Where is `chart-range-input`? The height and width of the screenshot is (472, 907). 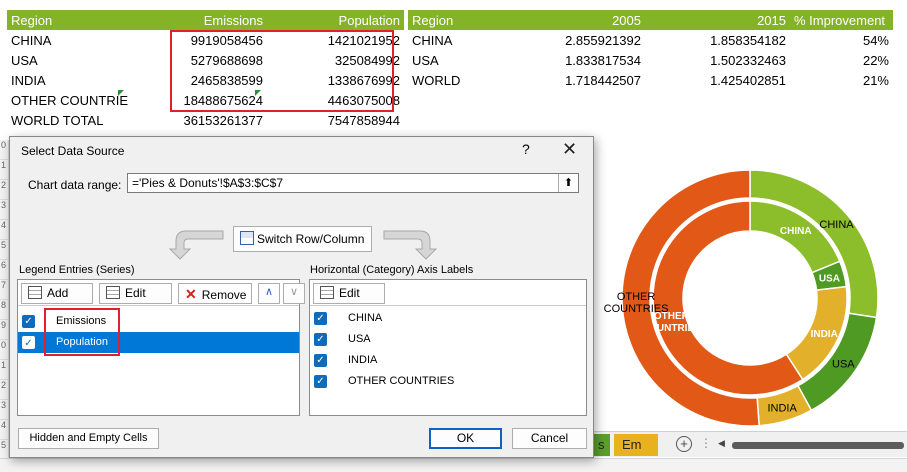 chart-range-input is located at coordinates (353, 183).